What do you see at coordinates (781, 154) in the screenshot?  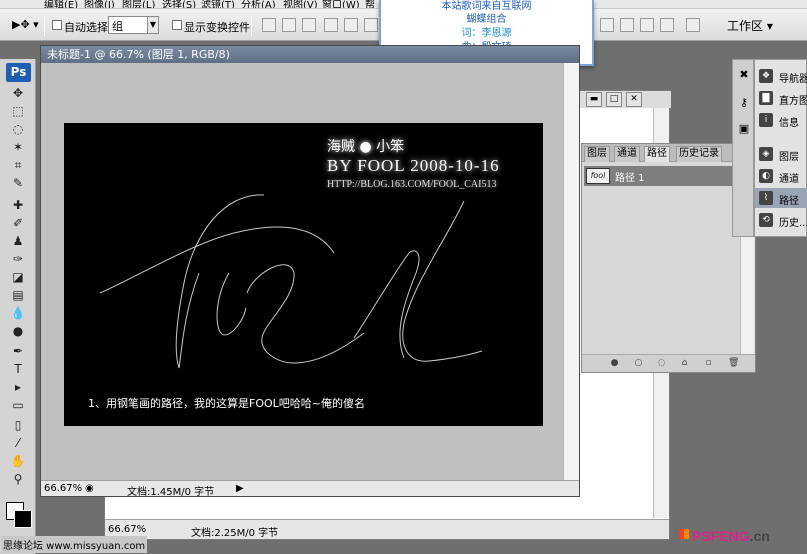 I see `dock-item-layers: ◈ 图层` at bounding box center [781, 154].